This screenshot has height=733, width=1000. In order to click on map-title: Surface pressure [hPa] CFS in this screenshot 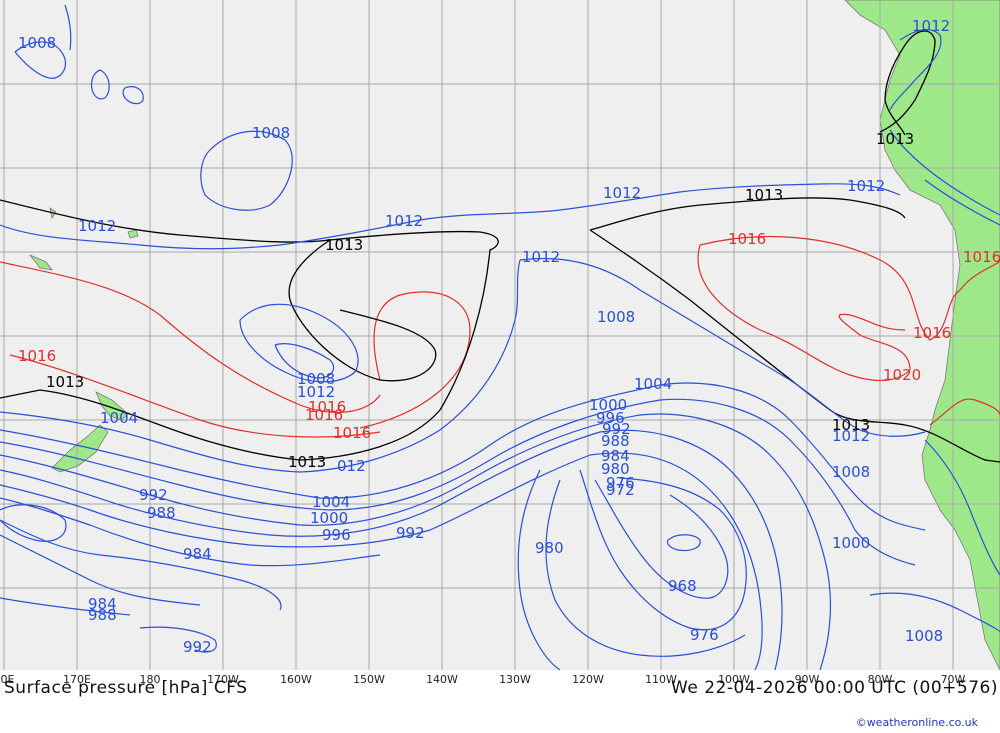, I will do `click(126, 688)`.